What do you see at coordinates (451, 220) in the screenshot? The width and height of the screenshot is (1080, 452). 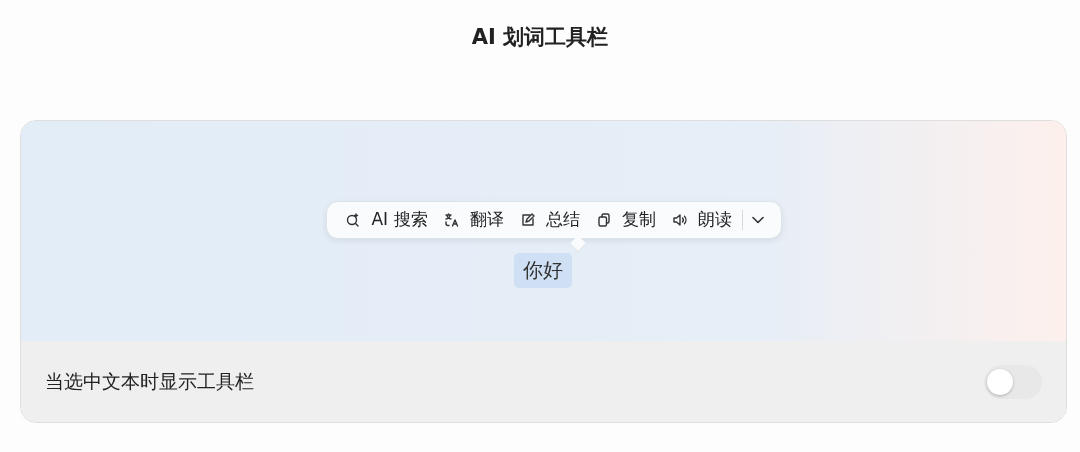 I see `translate-icon` at bounding box center [451, 220].